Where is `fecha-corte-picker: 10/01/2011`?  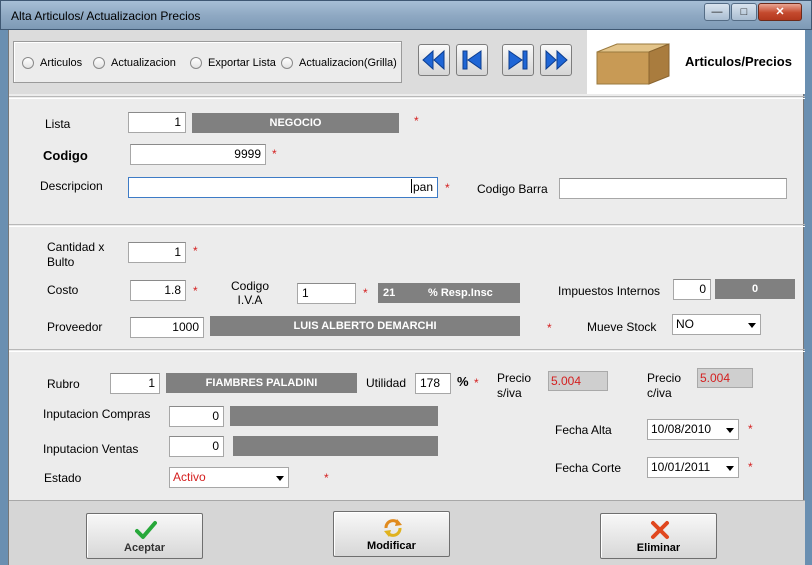 fecha-corte-picker: 10/01/2011 is located at coordinates (693, 467).